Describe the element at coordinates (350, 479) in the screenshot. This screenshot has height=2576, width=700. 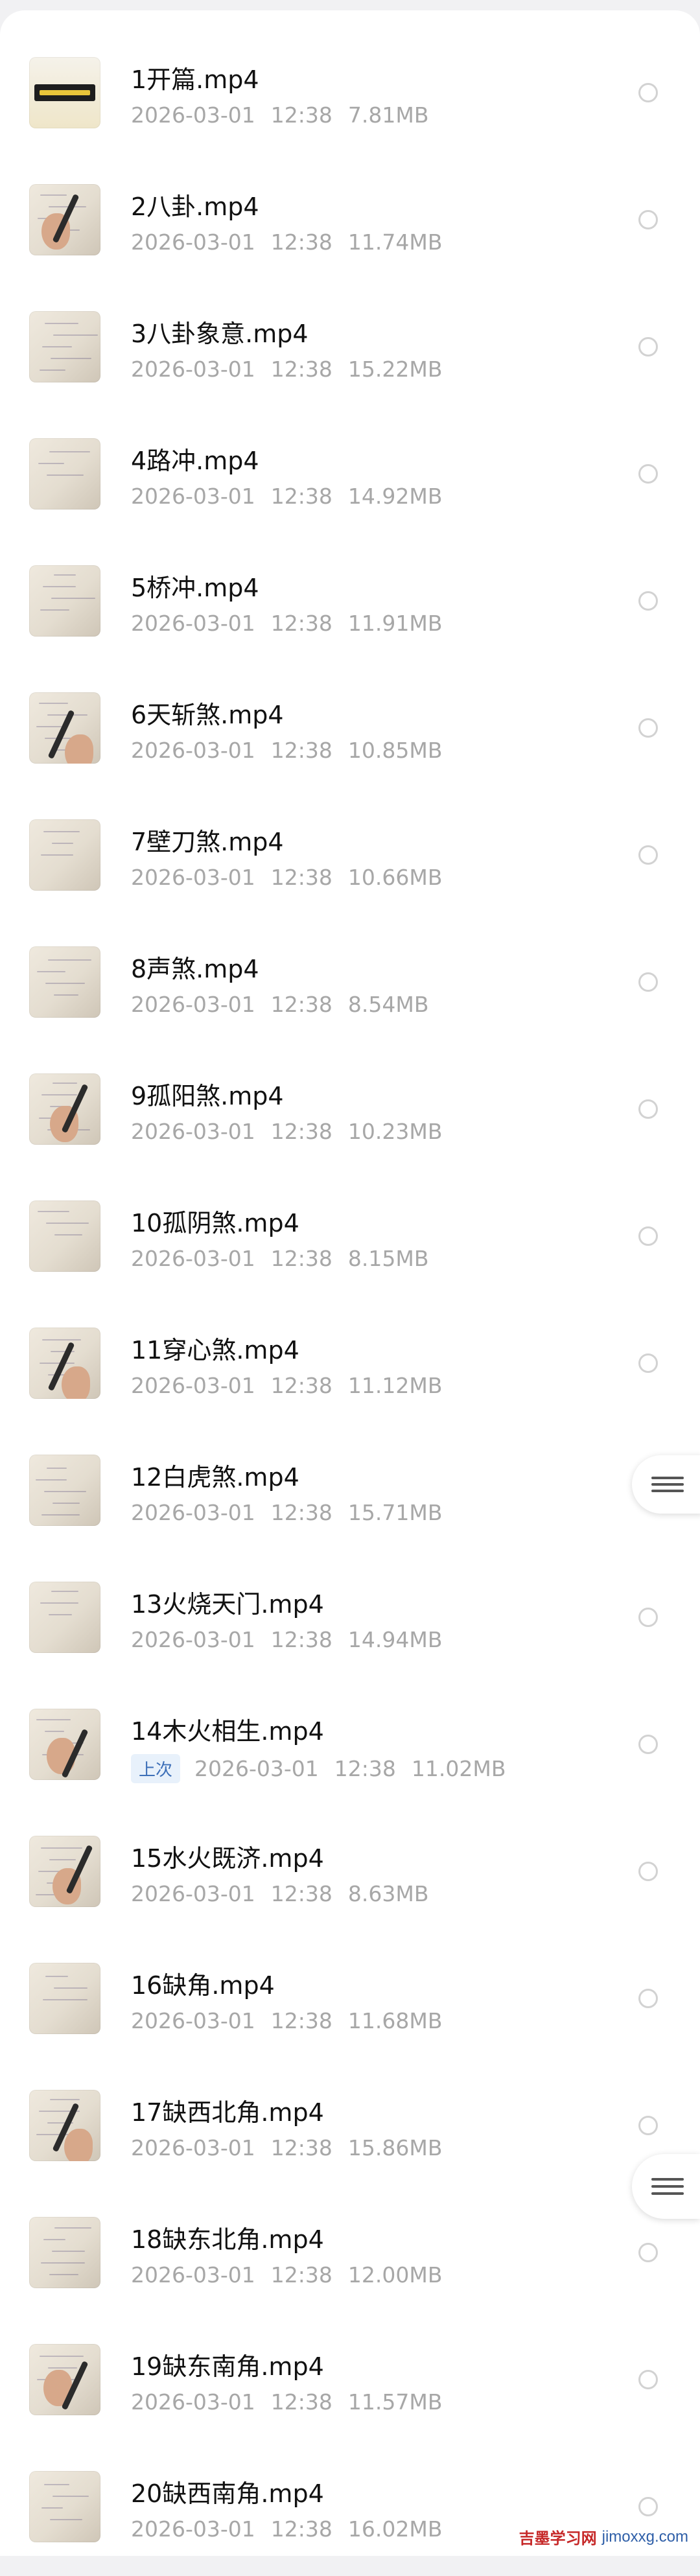
I see `file-row: 4路冲.mp4 2026-03-01 12:38 14.92MB` at that location.